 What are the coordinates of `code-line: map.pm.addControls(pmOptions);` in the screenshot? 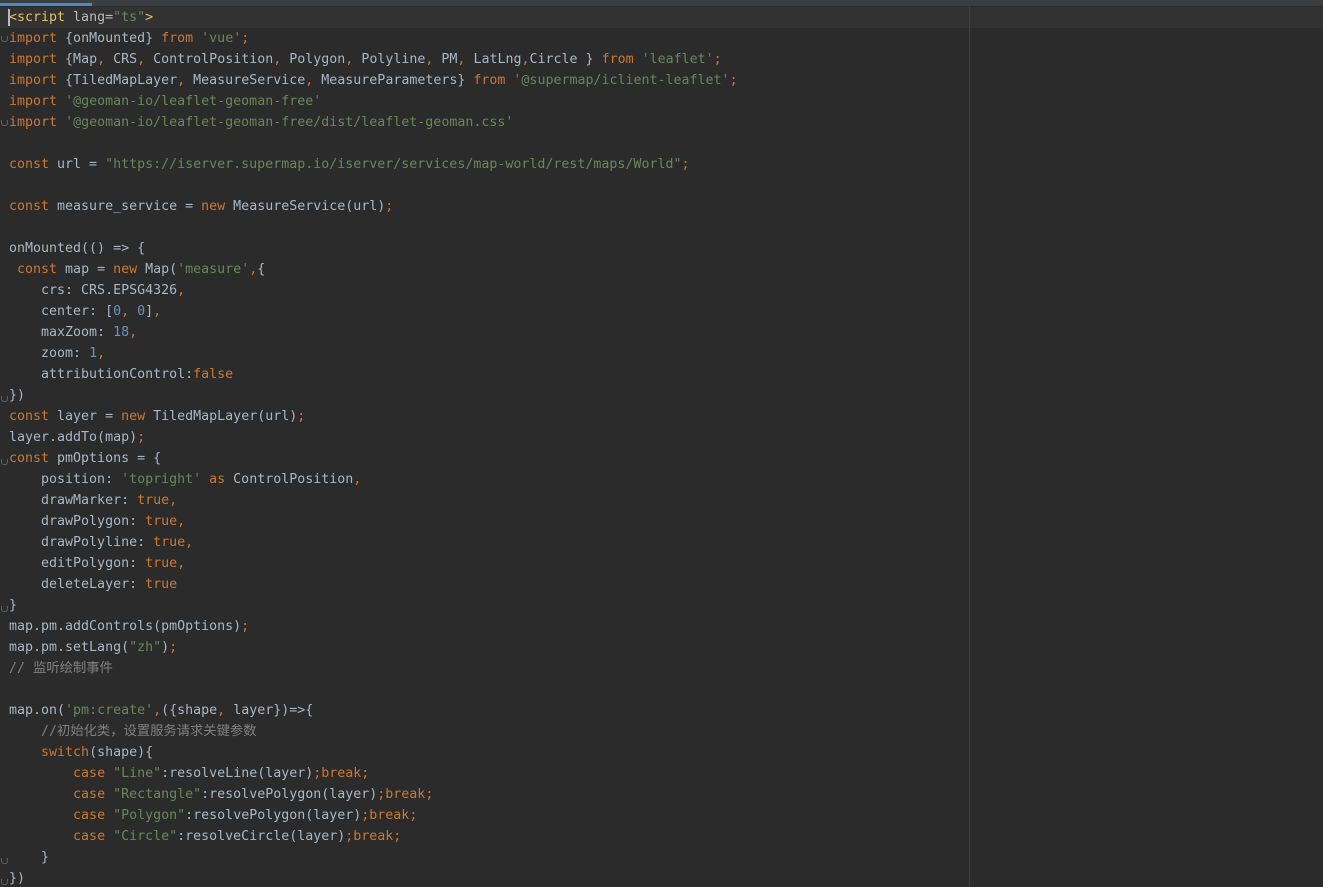 It's located at (486, 626).